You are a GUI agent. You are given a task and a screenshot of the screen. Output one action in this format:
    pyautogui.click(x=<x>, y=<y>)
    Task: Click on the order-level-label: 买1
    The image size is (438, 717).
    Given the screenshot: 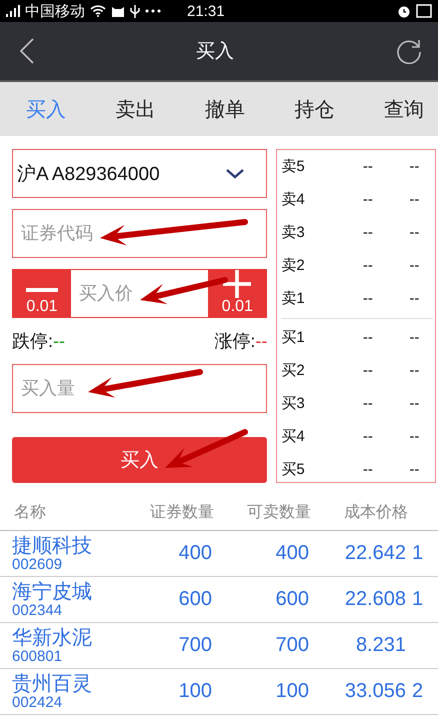 What is the action you would take?
    pyautogui.click(x=293, y=337)
    